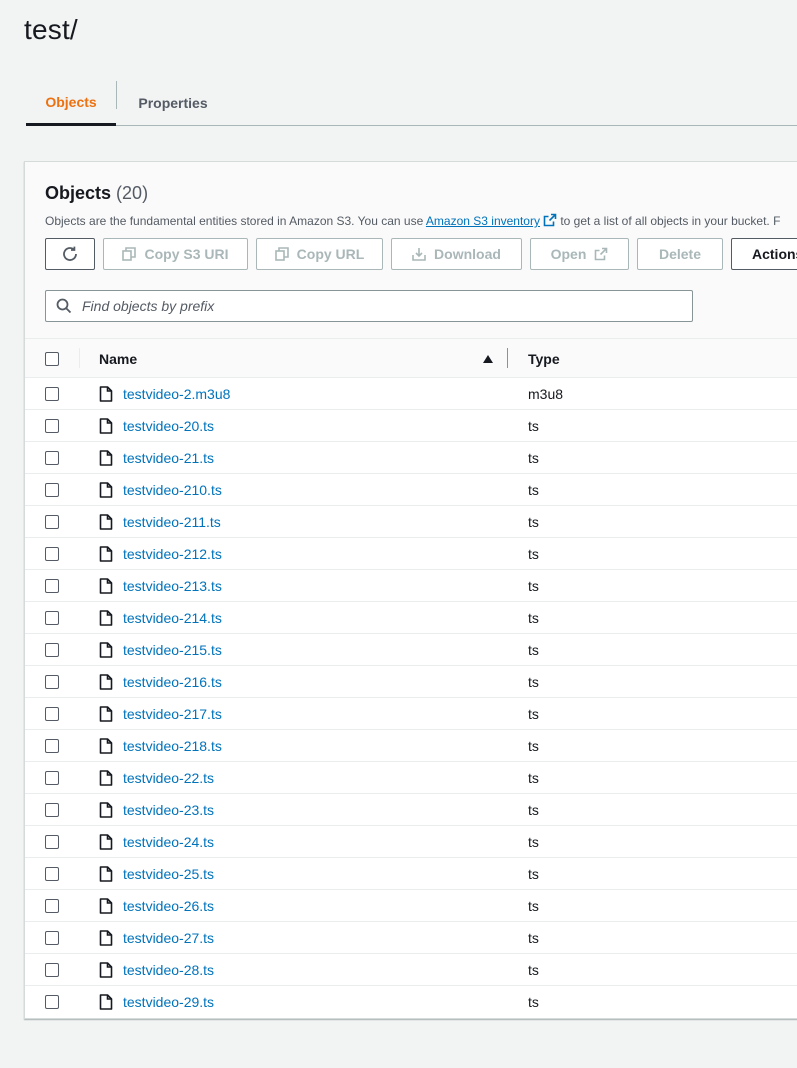 Image resolution: width=797 pixels, height=1068 pixels. Describe the element at coordinates (544, 358) in the screenshot. I see `column-header-type: Type` at that location.